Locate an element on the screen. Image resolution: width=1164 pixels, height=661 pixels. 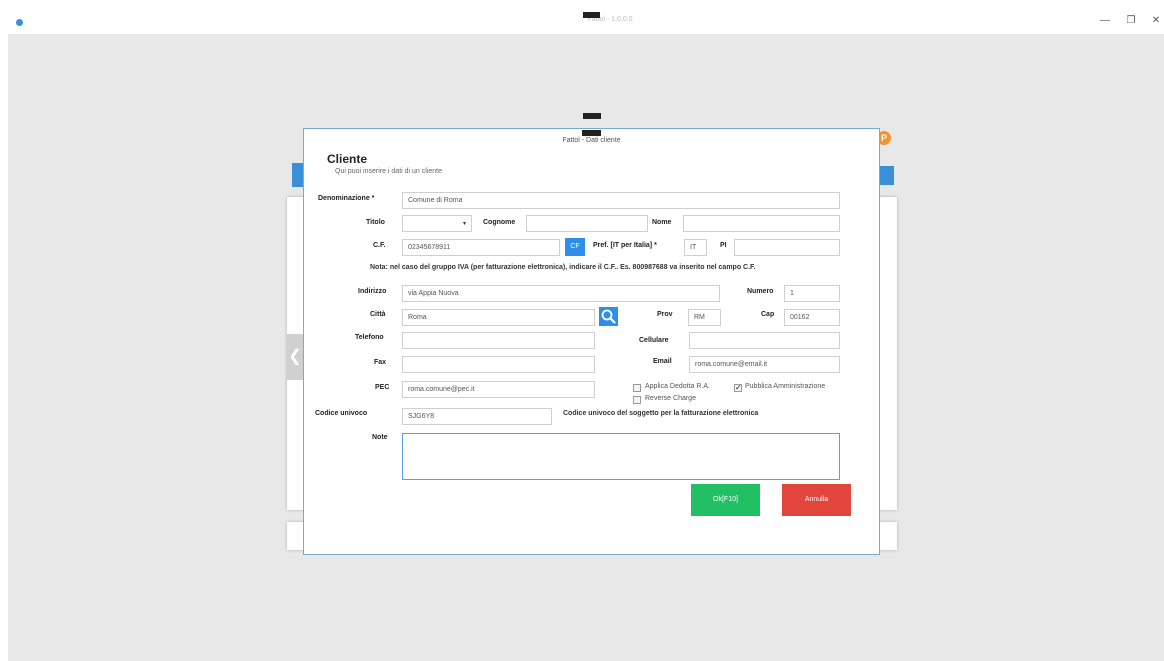
titolo-label: Titolo is located at coordinates (375, 222).